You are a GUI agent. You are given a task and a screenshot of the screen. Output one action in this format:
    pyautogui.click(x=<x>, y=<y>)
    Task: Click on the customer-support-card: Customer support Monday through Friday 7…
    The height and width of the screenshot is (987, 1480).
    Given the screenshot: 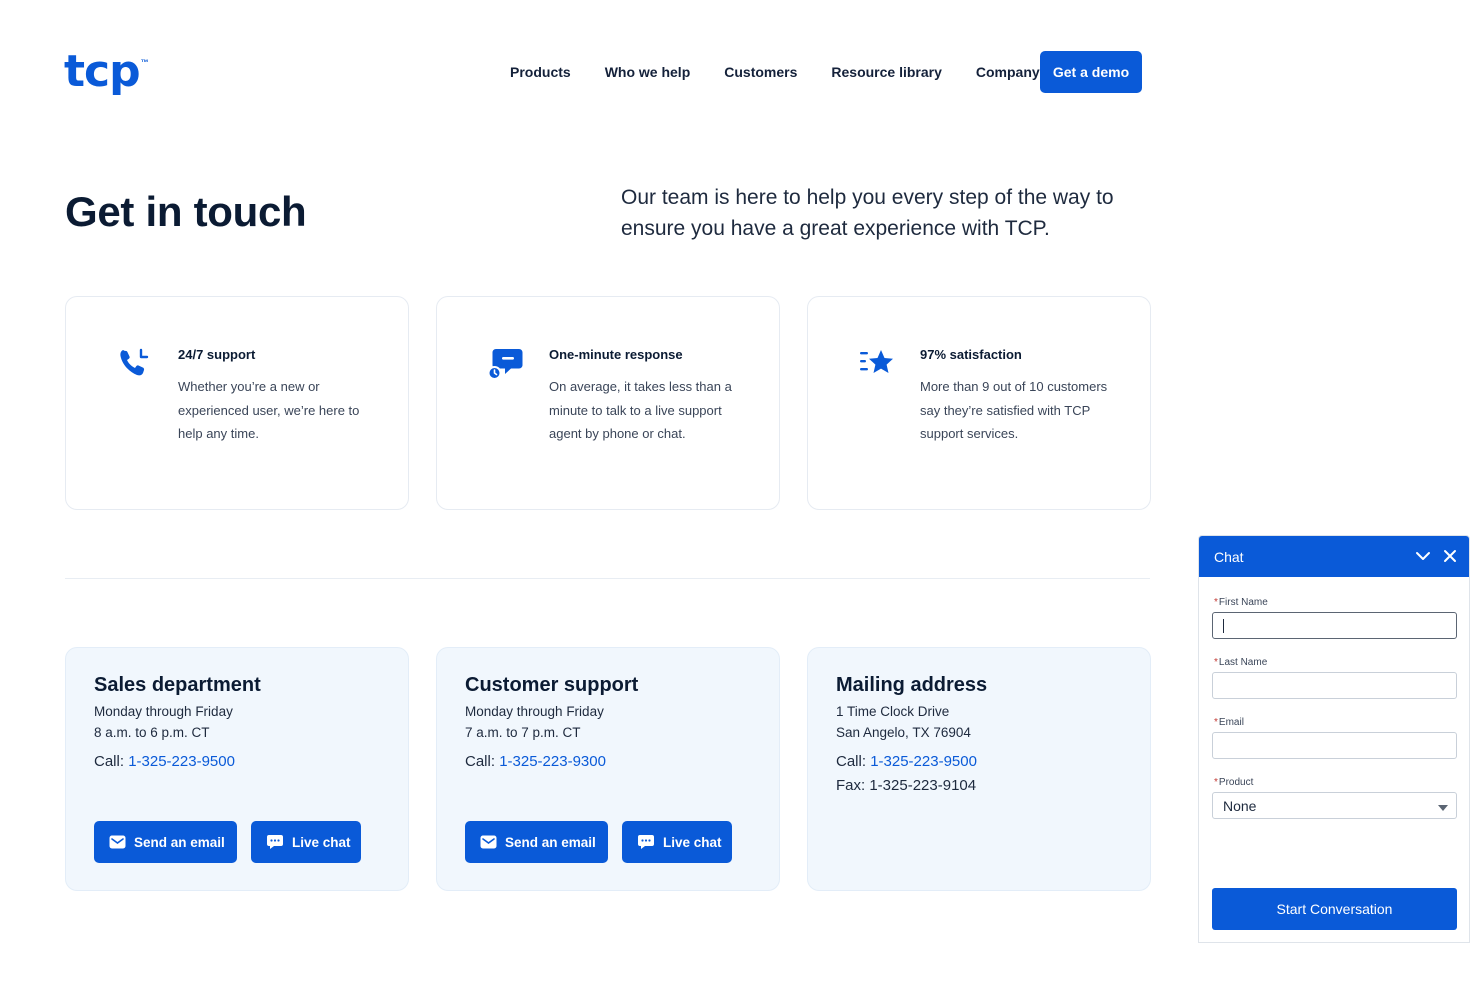 What is the action you would take?
    pyautogui.click(x=608, y=769)
    